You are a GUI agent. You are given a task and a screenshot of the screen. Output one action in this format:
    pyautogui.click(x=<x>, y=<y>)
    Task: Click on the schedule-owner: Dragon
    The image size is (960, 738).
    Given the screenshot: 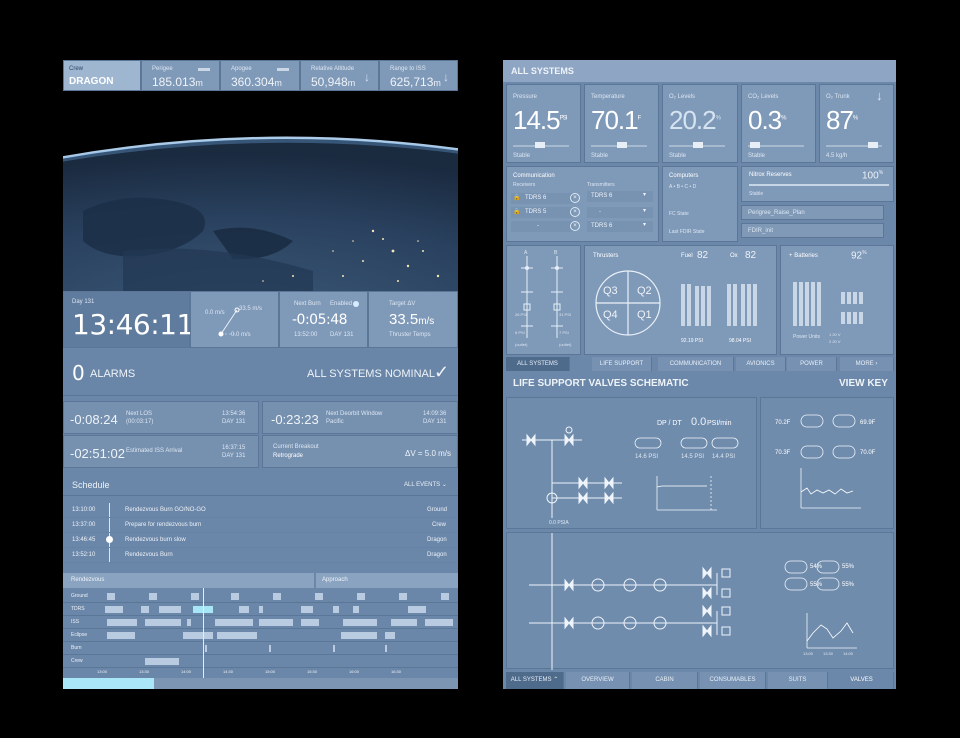 What is the action you would take?
    pyautogui.click(x=437, y=540)
    